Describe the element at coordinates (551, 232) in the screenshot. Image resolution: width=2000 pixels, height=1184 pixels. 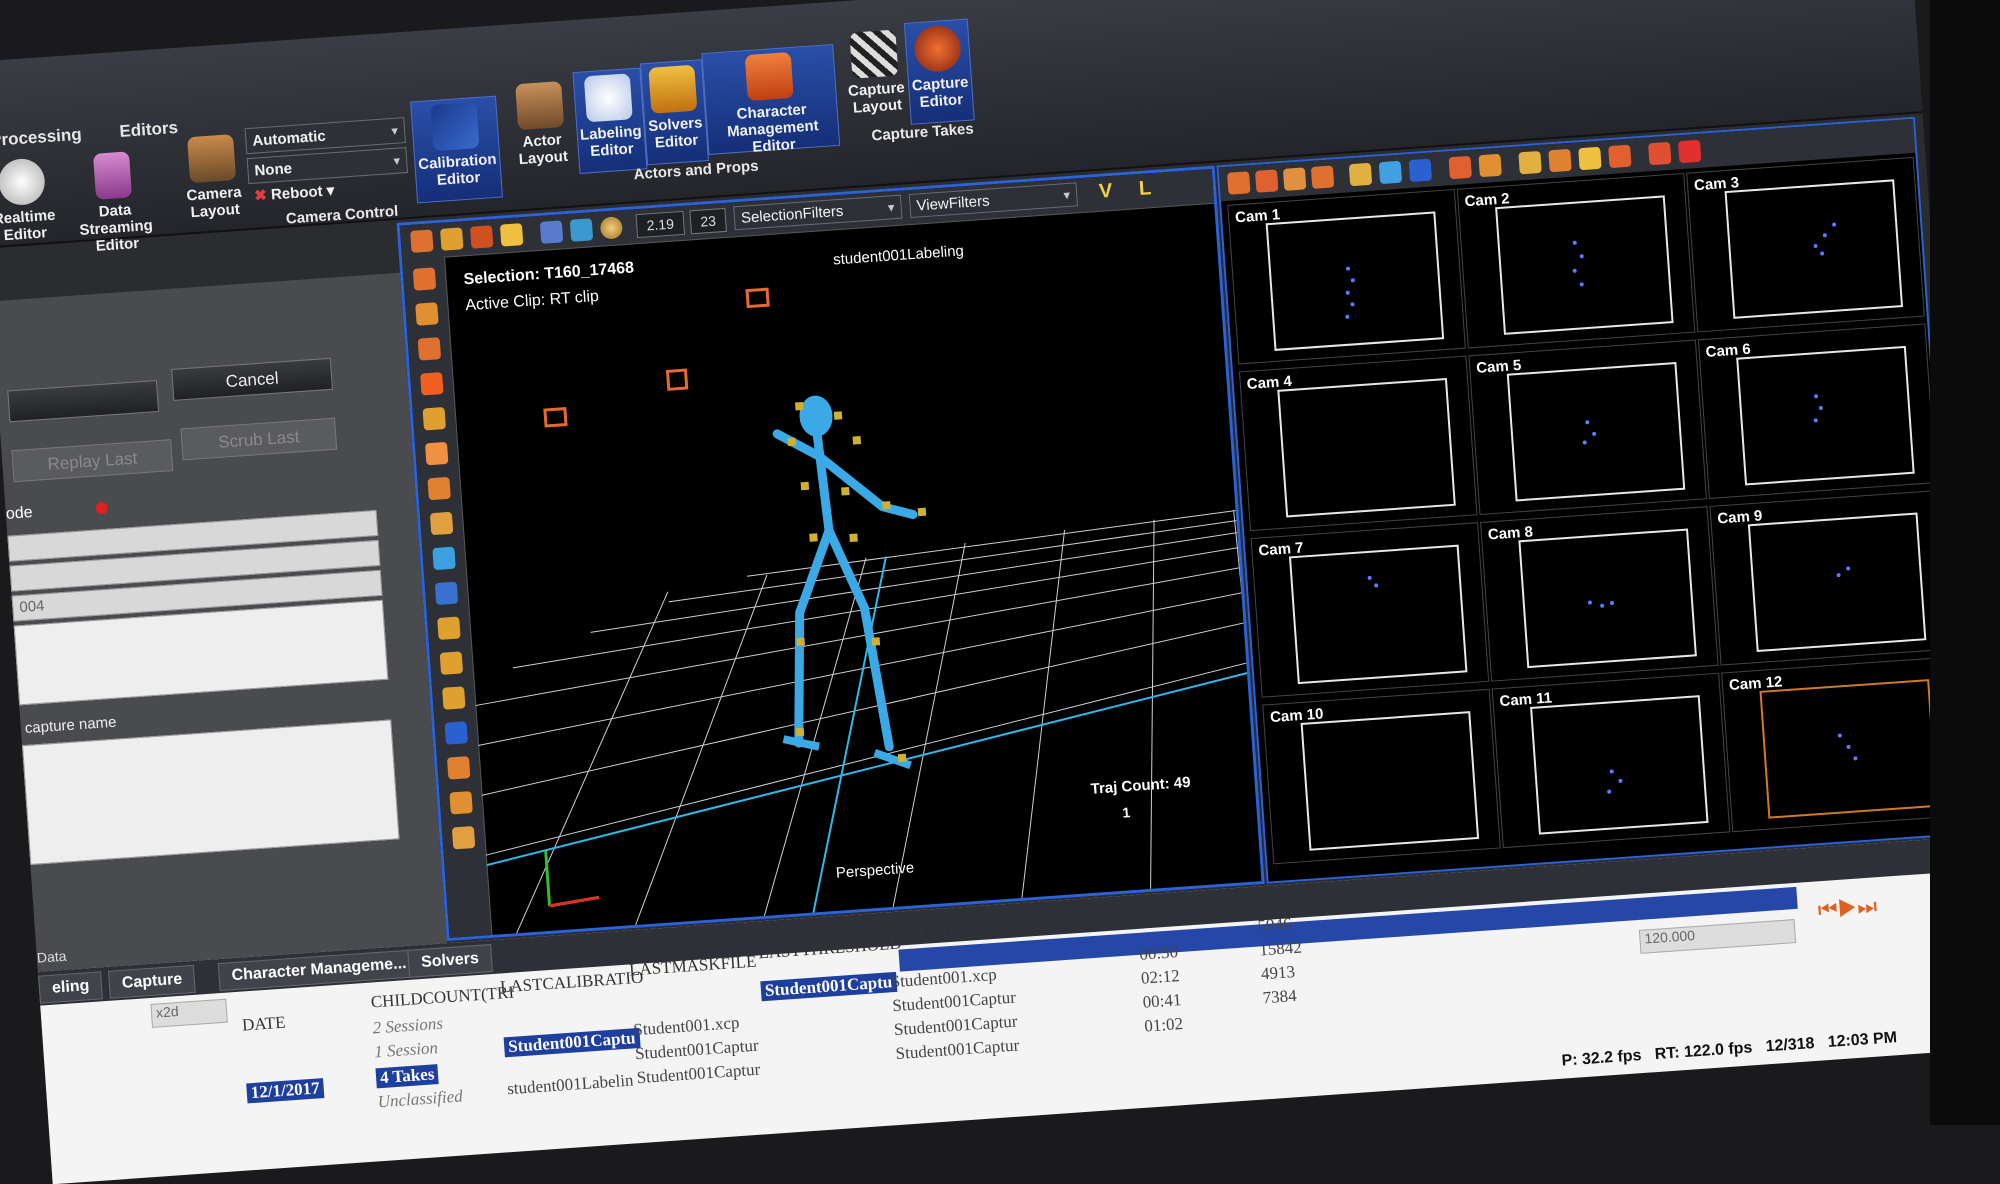
I see `copy-icon` at that location.